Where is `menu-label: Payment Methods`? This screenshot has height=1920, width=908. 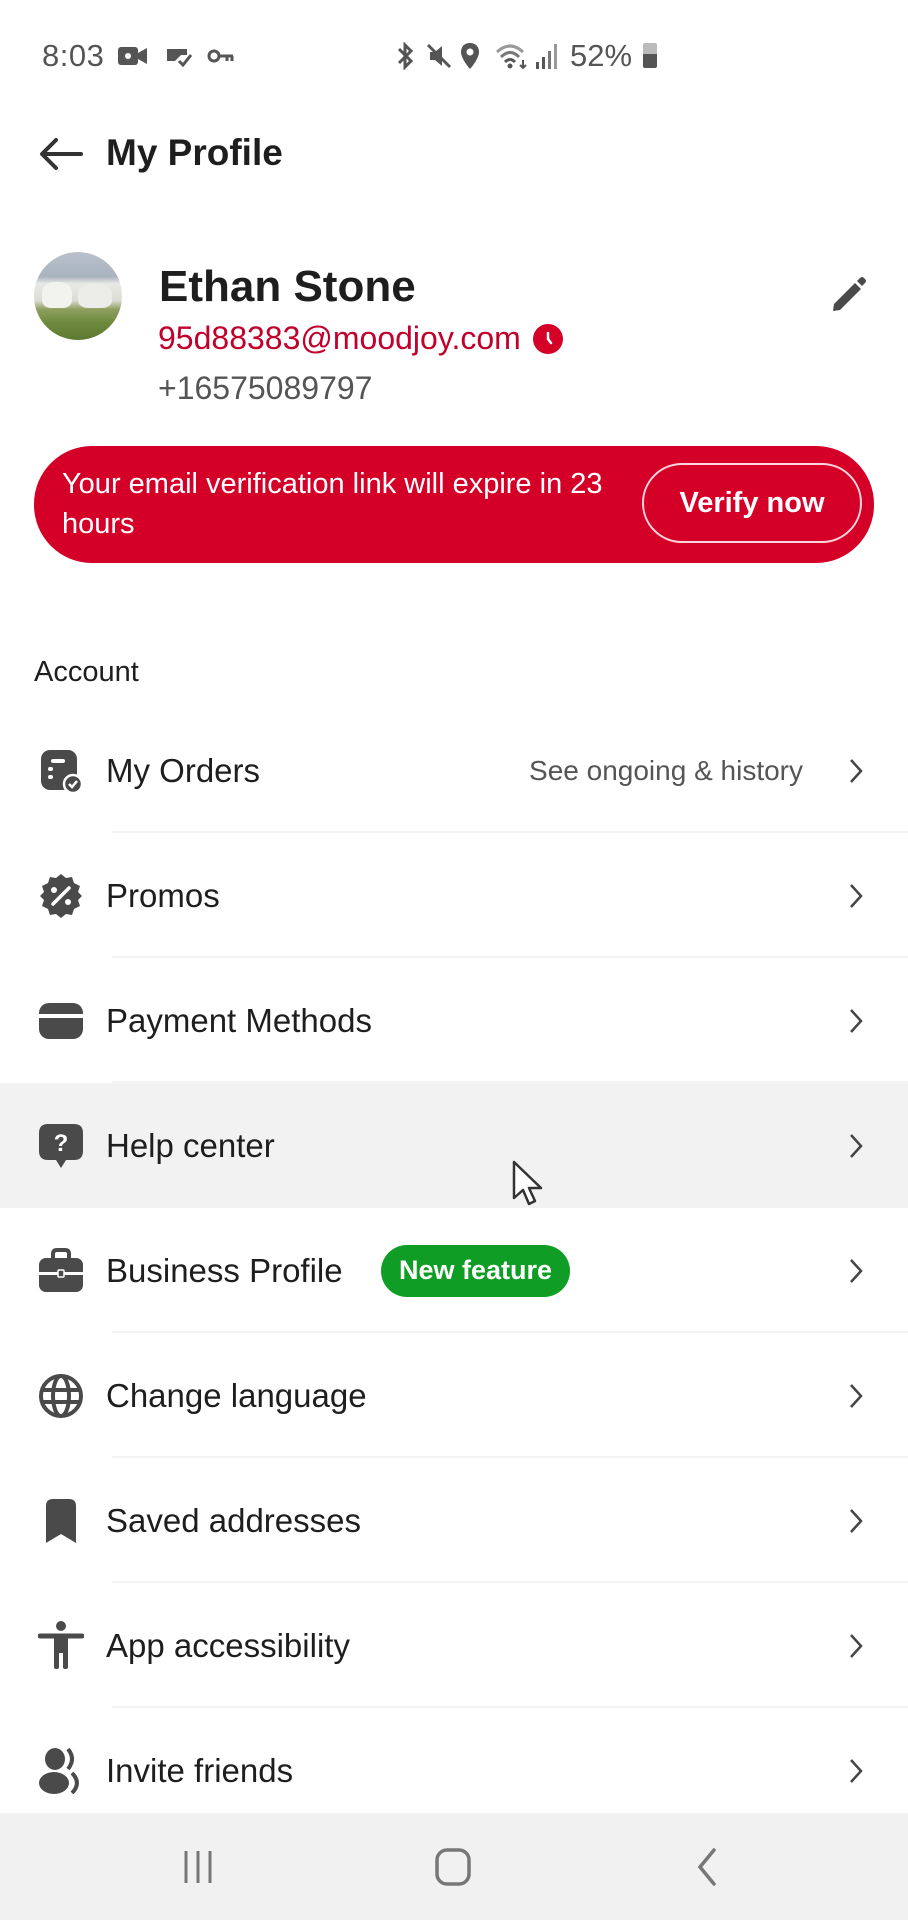 menu-label: Payment Methods is located at coordinates (239, 1020).